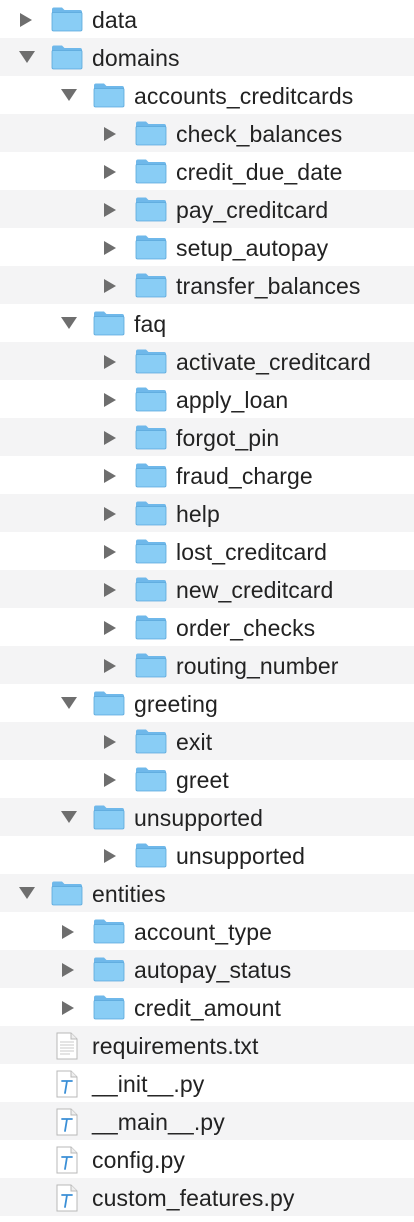 The width and height of the screenshot is (414, 1222). What do you see at coordinates (240, 856) in the screenshot?
I see `tree-item-label: unsupported` at bounding box center [240, 856].